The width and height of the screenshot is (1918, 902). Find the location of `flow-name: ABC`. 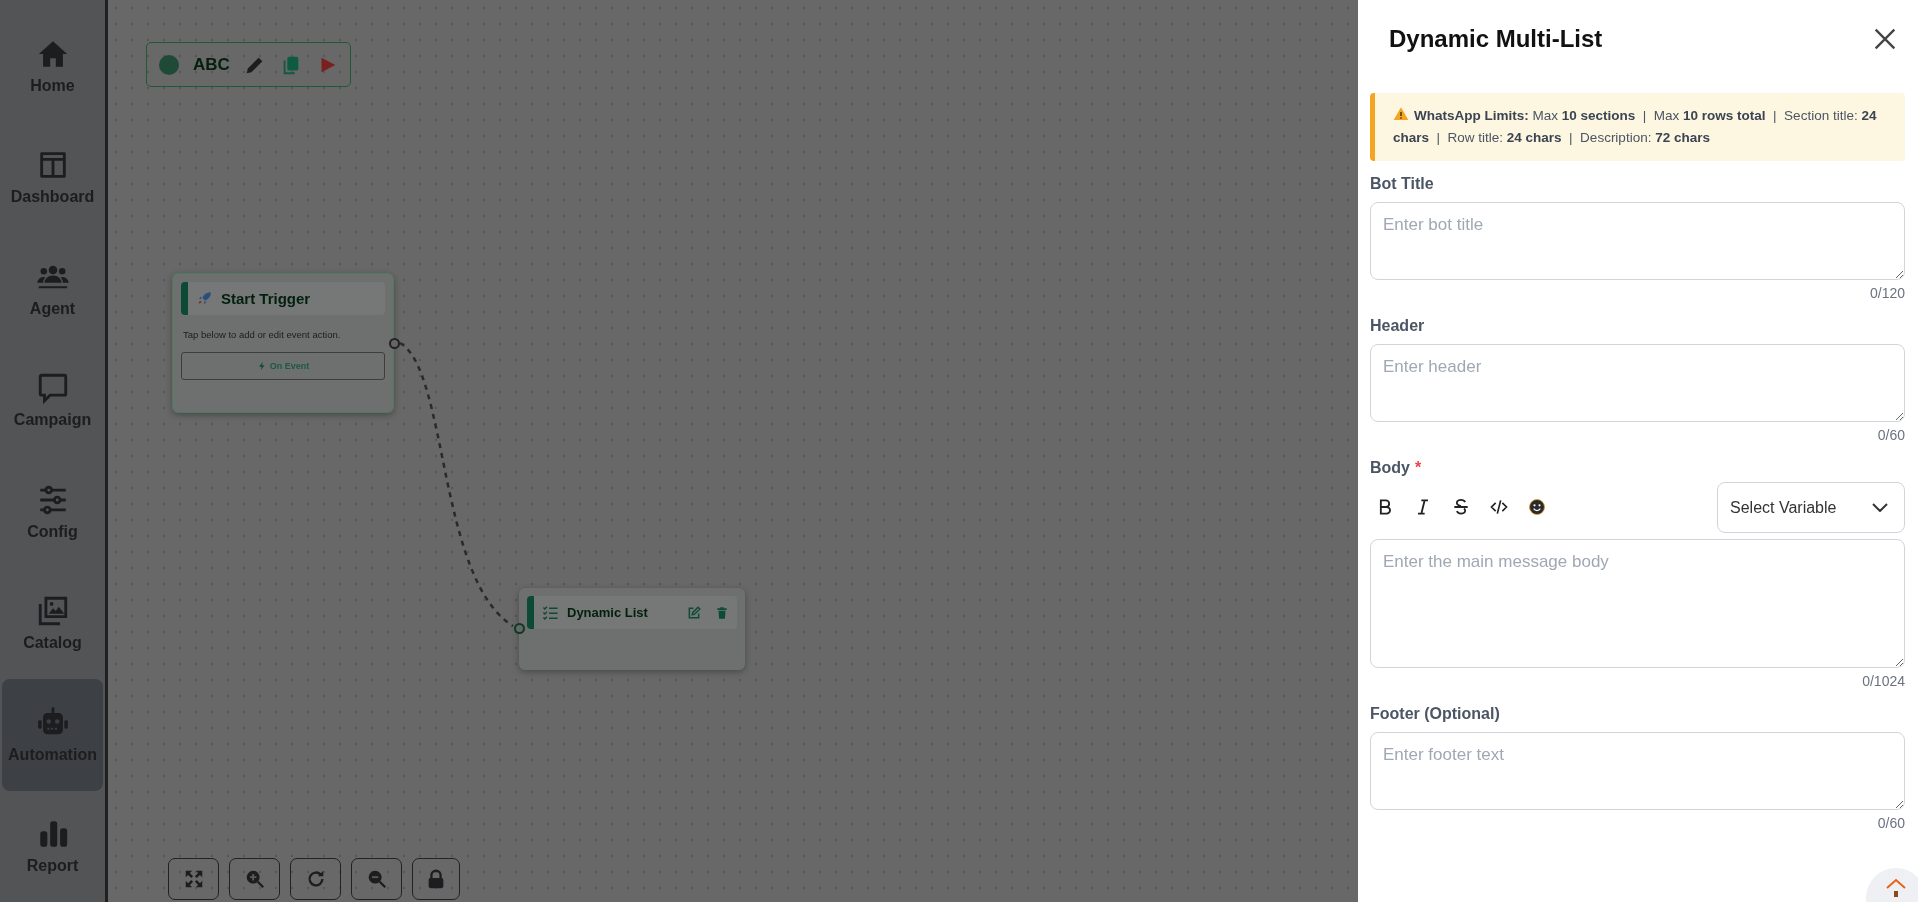

flow-name: ABC is located at coordinates (211, 64).